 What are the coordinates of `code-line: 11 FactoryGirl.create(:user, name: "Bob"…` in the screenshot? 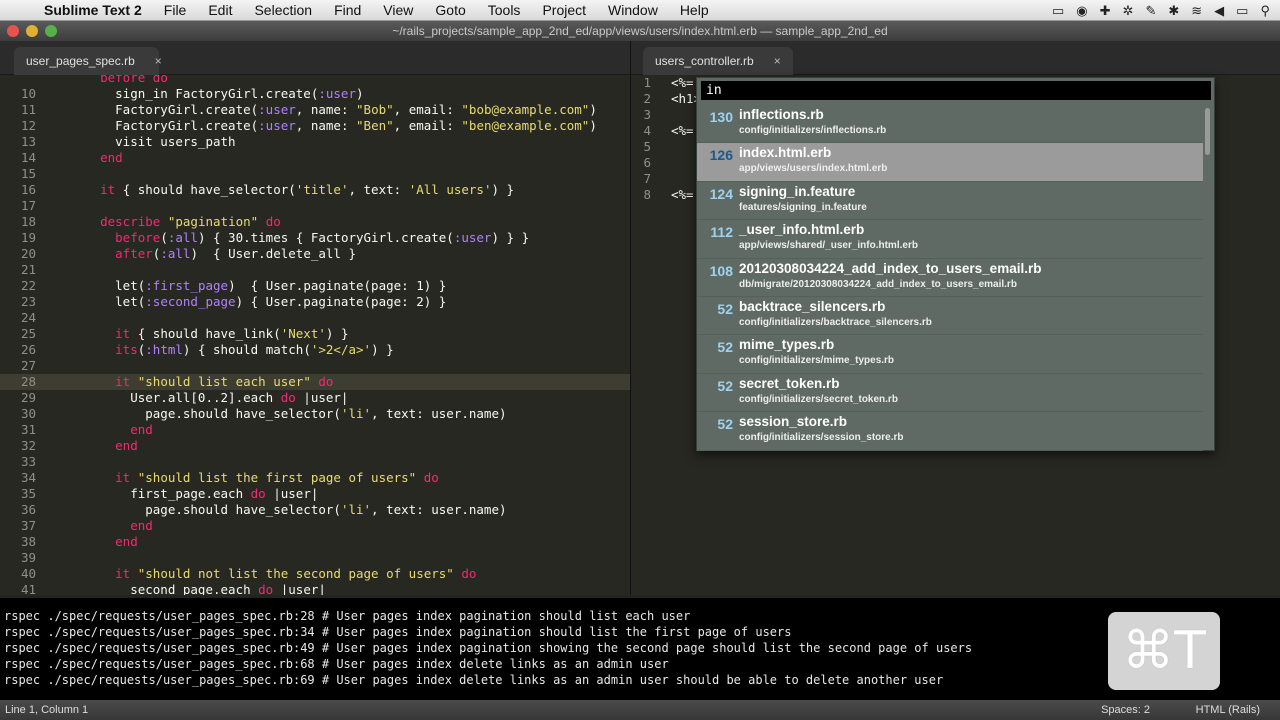 It's located at (315, 110).